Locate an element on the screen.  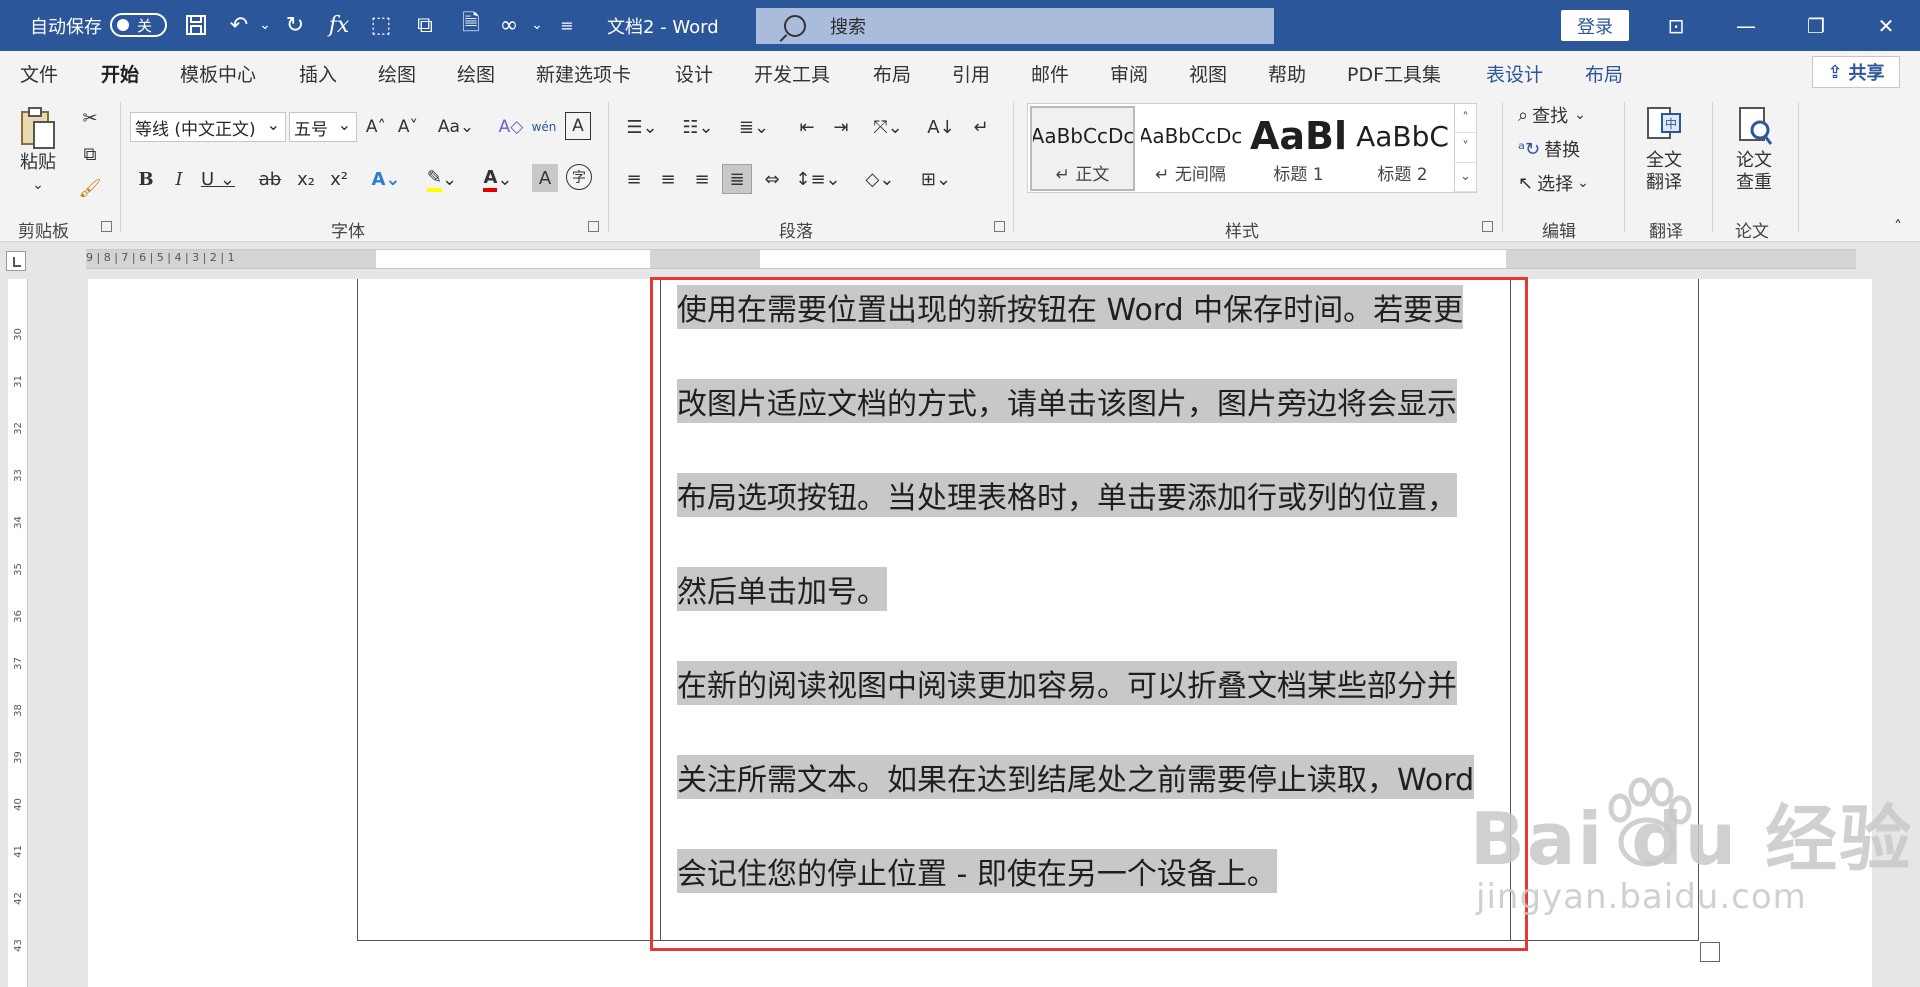
paste-button: 粘贴 ⌄ is located at coordinates (38, 151).